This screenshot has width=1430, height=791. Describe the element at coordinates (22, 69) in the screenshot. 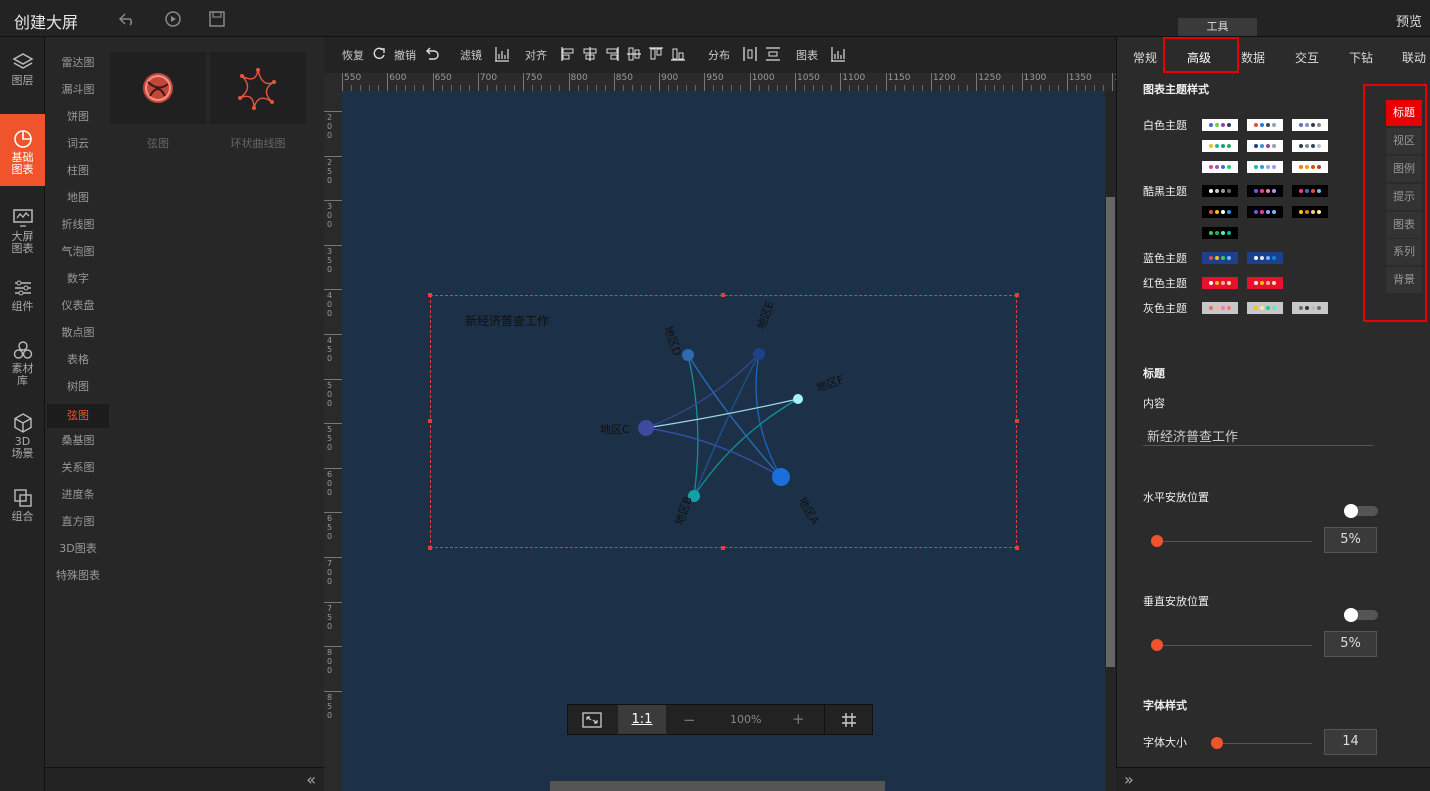

I see `nav-layers: 图层` at that location.